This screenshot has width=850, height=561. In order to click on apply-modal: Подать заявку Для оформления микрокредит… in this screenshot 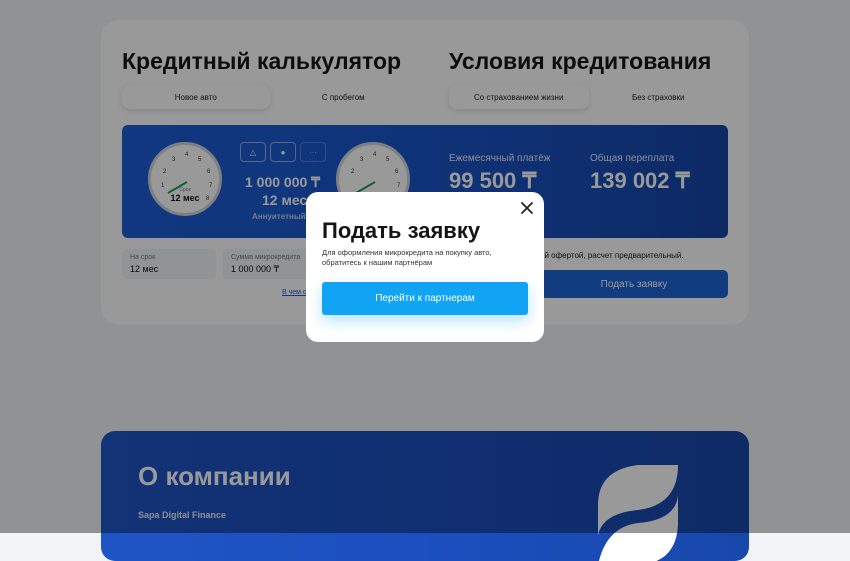, I will do `click(425, 267)`.